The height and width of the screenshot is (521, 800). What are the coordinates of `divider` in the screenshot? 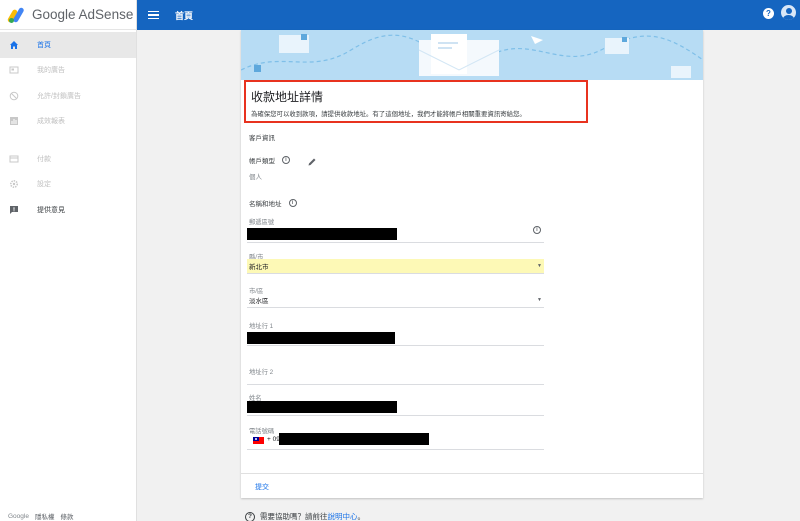 It's located at (472, 473).